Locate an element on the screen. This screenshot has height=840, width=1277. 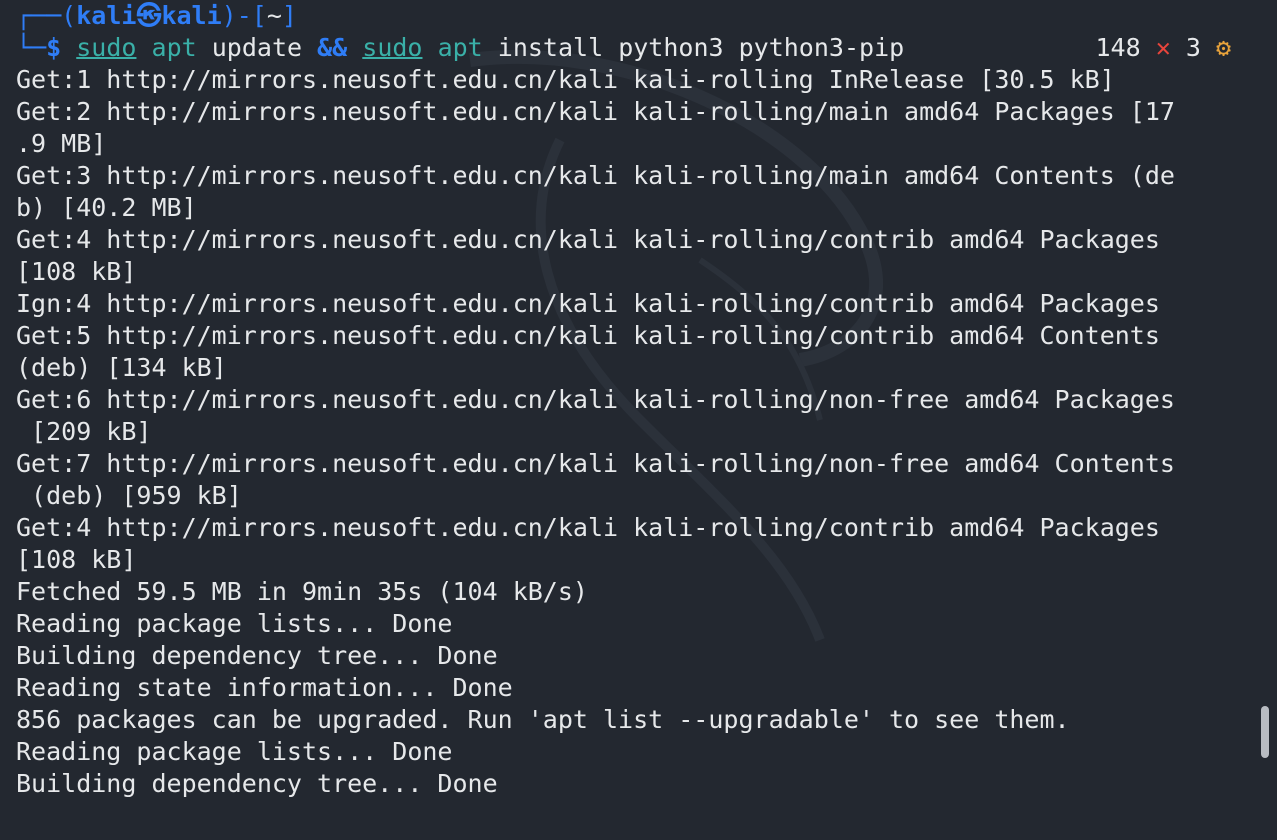
output-line: [209 kB] is located at coordinates (84, 431).